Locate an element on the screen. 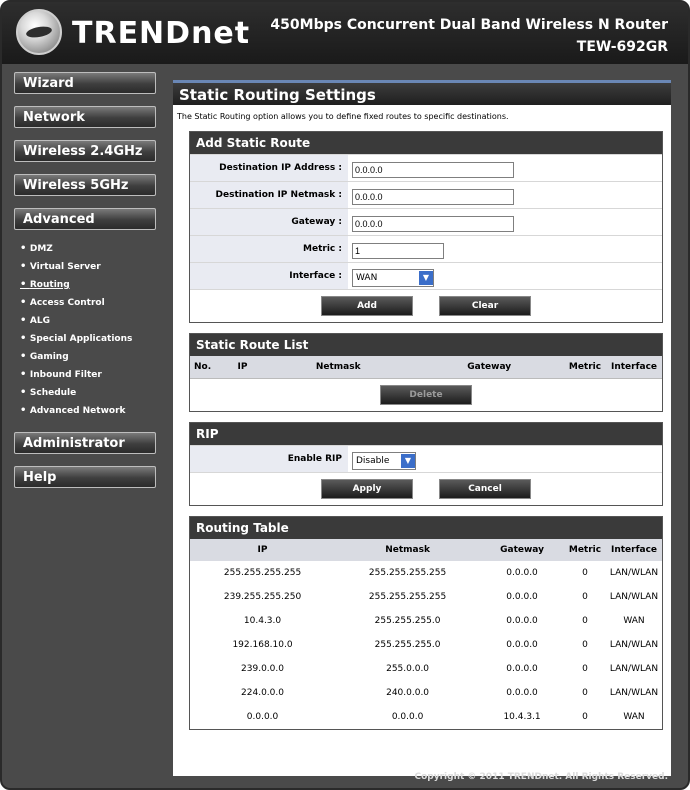 The width and height of the screenshot is (690, 790). cell-ip: 239.0.0.0 is located at coordinates (262, 669).